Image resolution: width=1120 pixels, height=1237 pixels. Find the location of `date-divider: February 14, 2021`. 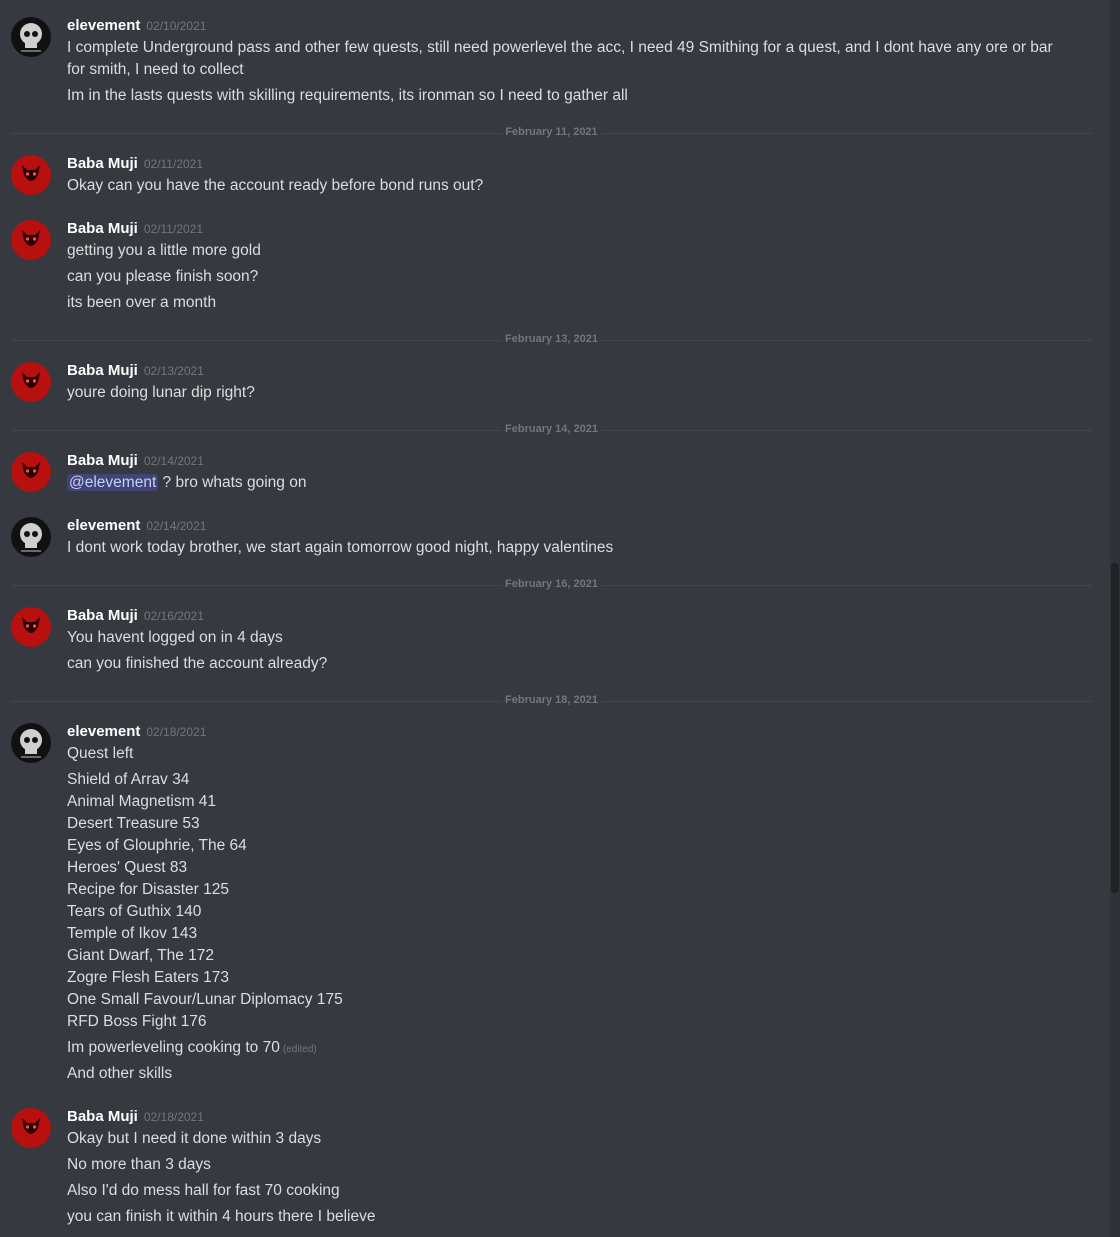

date-divider: February 14, 2021 is located at coordinates (551, 429).